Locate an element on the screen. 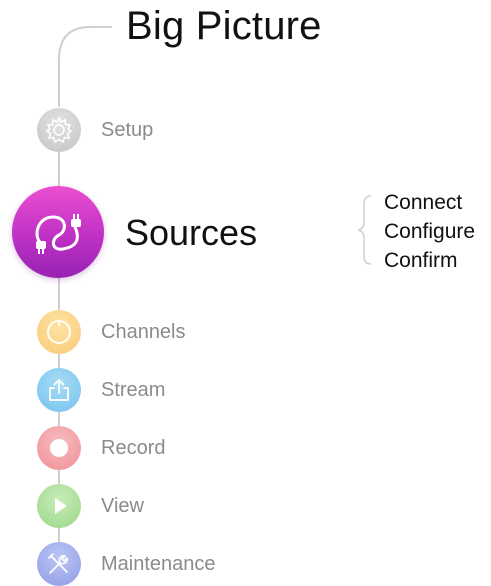 This screenshot has height=586, width=491. step-maintenance-circle is located at coordinates (59, 564).